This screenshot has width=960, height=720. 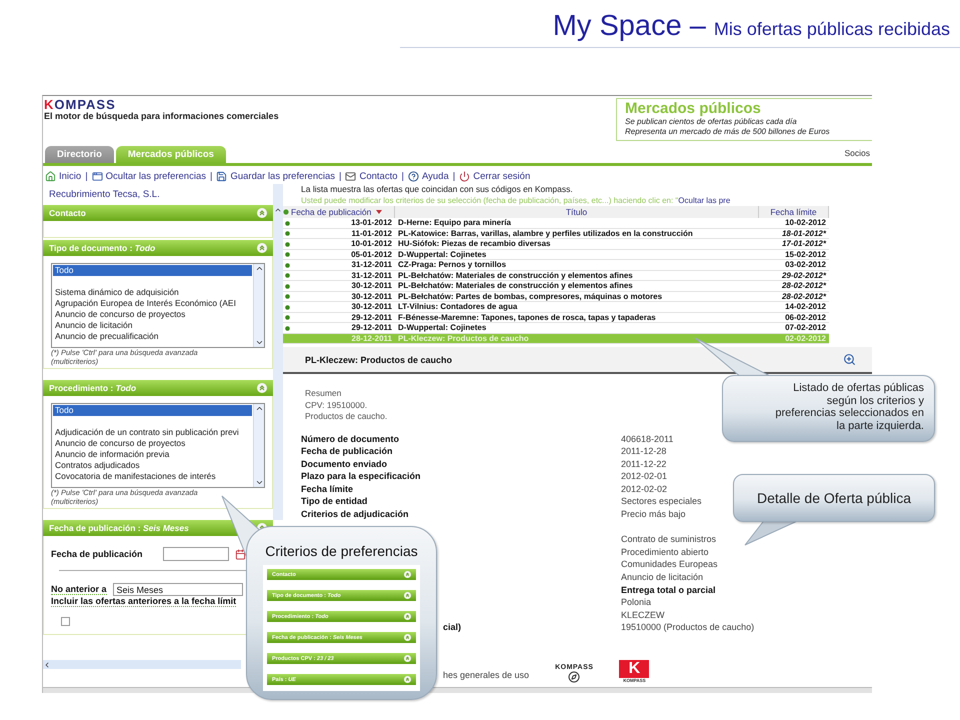 I want to click on table-cell-text: CZ-Praga: Pernos y tornillos, so click(x=452, y=265).